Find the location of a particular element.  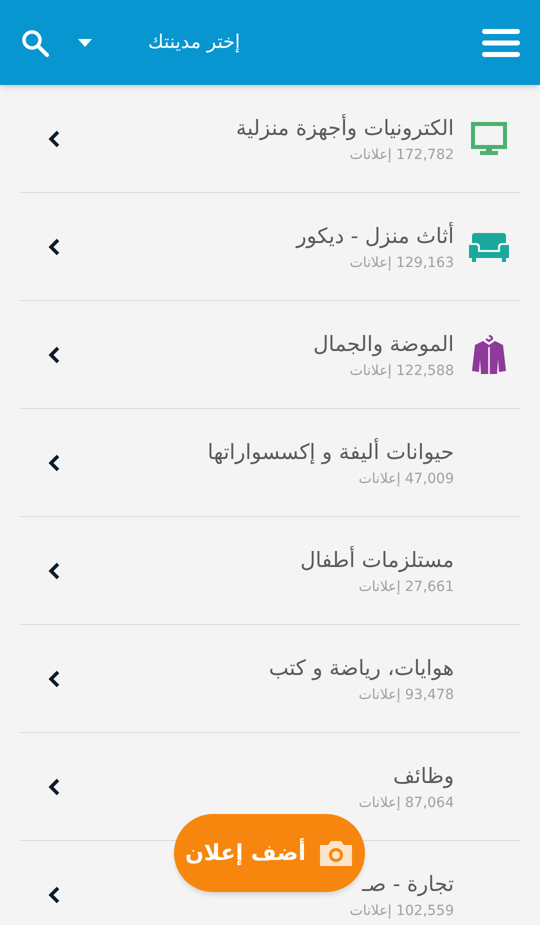

category-row: حيوانات أليفة و إكسسواراتها 47,009 إعلانات is located at coordinates (270, 463).